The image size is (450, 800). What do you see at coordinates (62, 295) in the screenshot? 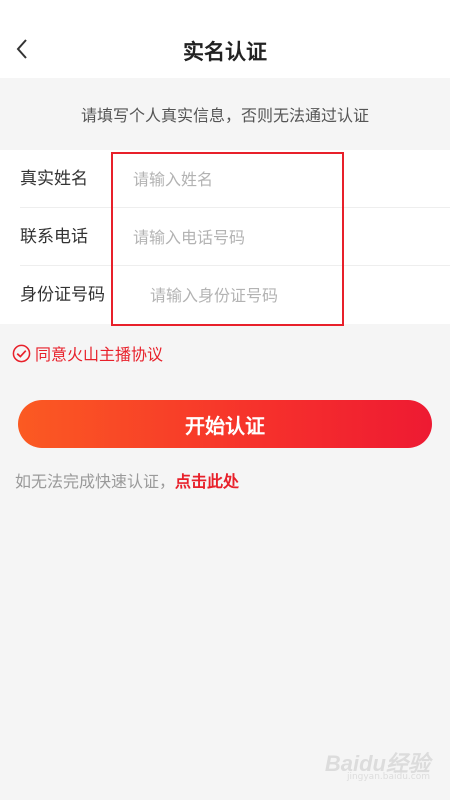
I see `id-number-label: 身份证号码` at bounding box center [62, 295].